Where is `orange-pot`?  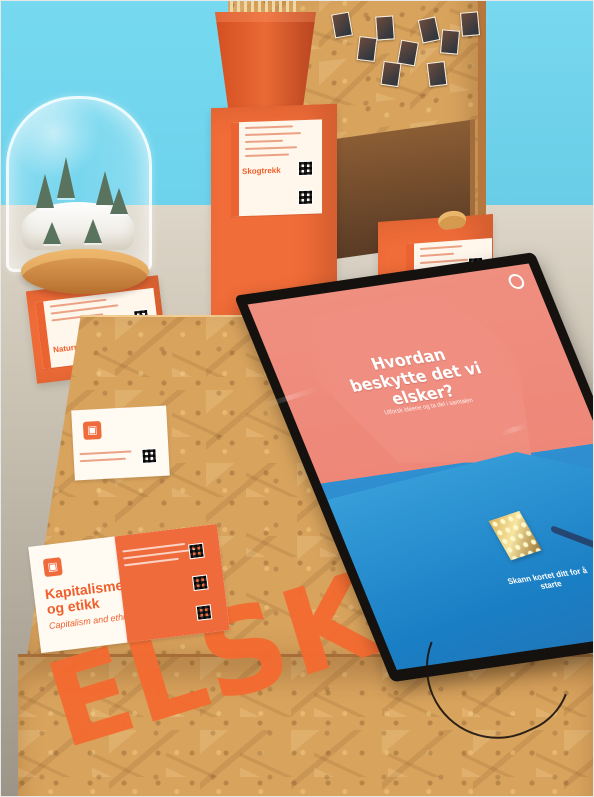 orange-pot is located at coordinates (265, 64).